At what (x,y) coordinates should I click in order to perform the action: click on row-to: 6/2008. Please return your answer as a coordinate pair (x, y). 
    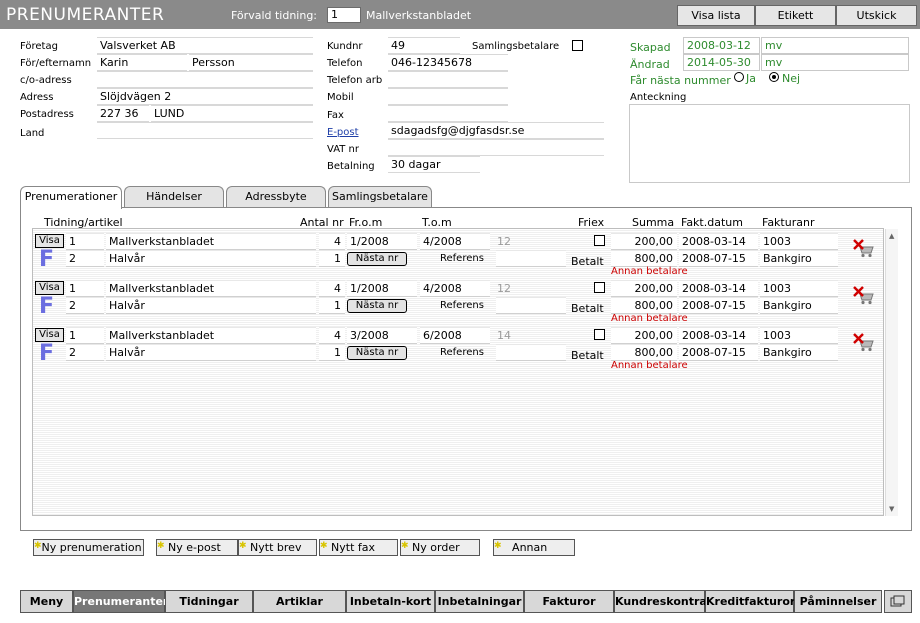
    Looking at the image, I should click on (455, 335).